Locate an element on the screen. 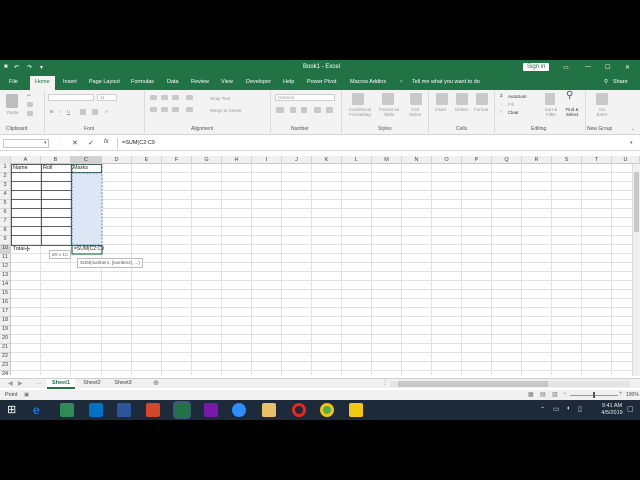 The height and width of the screenshot is (480, 640). tab-developer: Developer is located at coordinates (258, 82).